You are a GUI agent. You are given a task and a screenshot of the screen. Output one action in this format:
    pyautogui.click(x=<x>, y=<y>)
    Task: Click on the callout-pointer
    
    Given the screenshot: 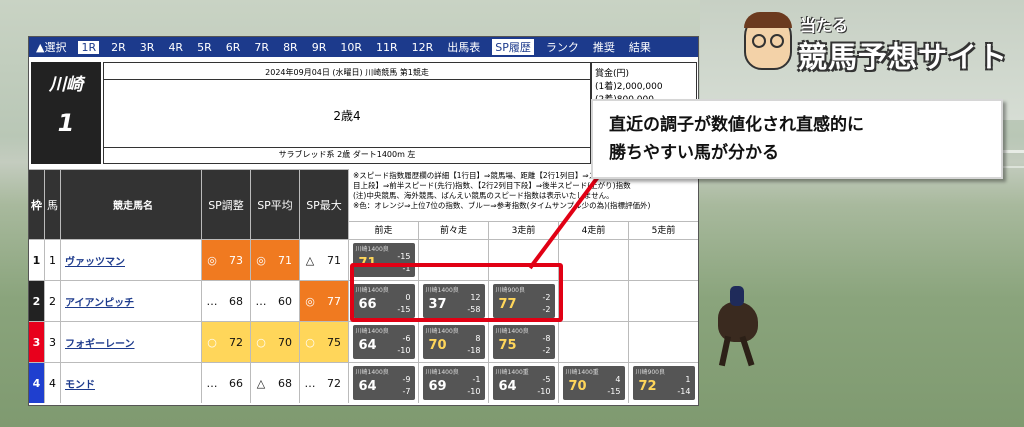 What is the action you would take?
    pyautogui.click(x=574, y=209)
    